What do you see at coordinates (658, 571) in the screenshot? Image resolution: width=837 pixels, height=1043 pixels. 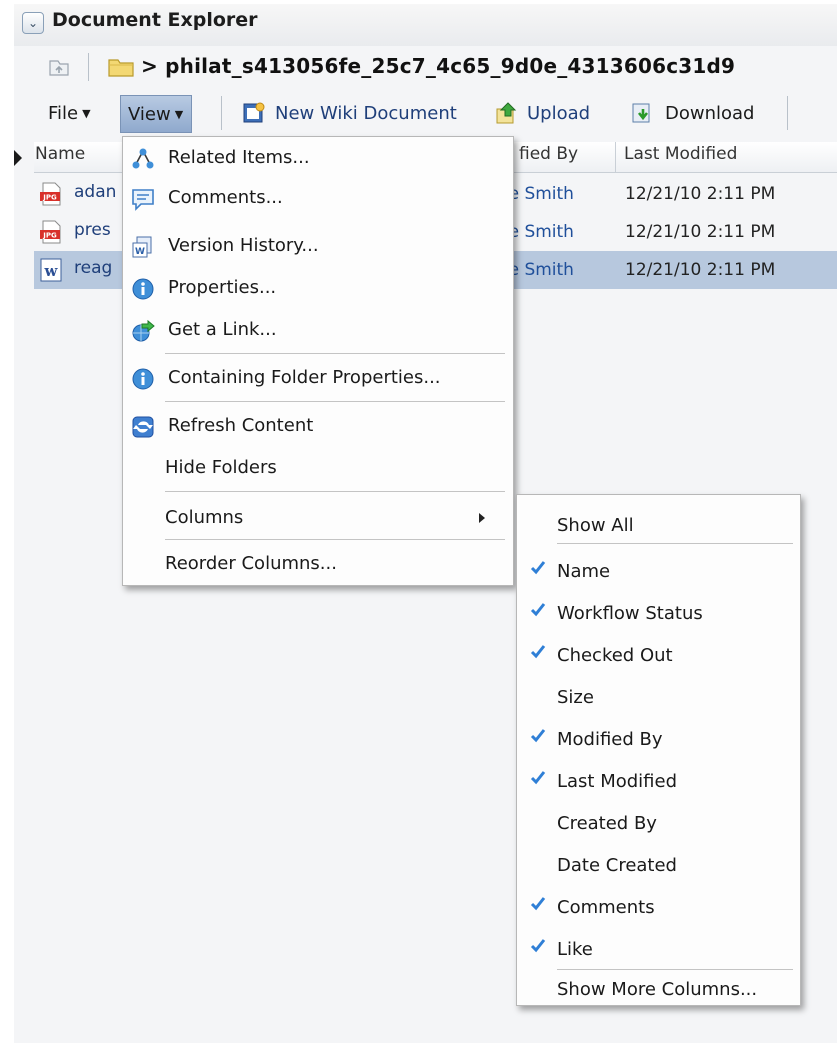 I see `column-option-name: Name` at bounding box center [658, 571].